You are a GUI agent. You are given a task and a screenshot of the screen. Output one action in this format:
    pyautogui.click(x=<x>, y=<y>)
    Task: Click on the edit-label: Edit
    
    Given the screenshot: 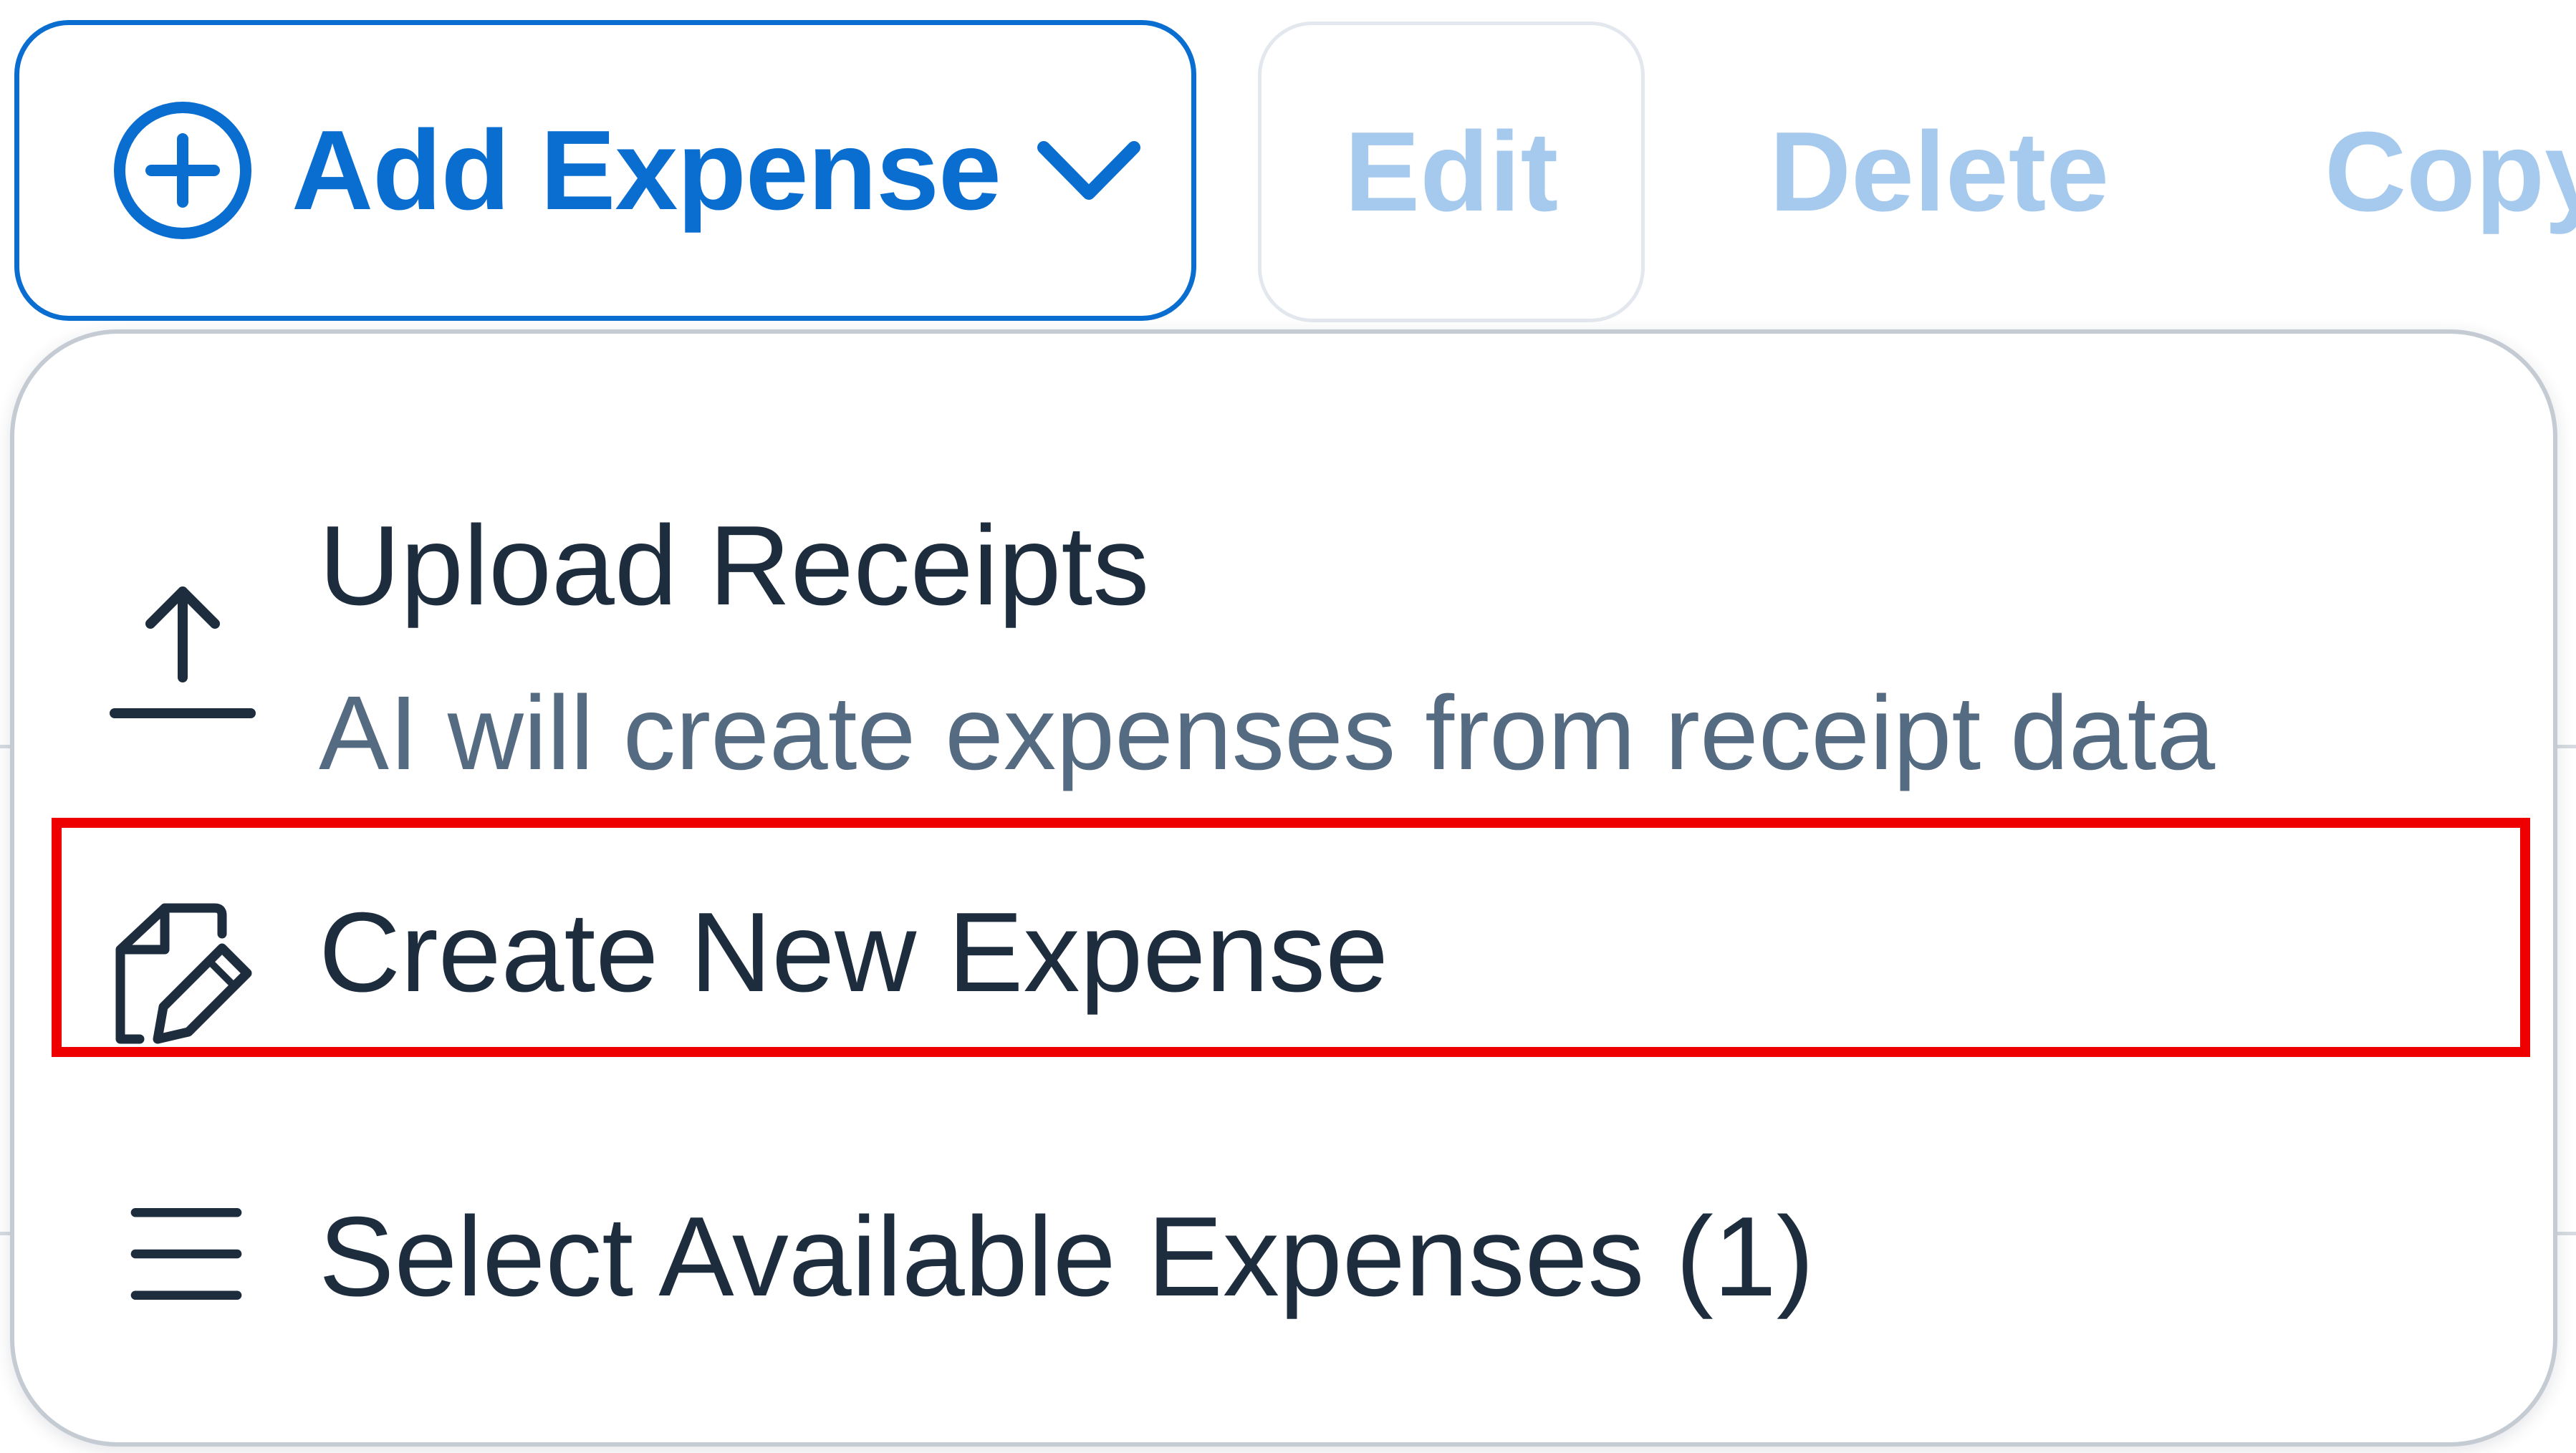 What is the action you would take?
    pyautogui.click(x=1452, y=172)
    